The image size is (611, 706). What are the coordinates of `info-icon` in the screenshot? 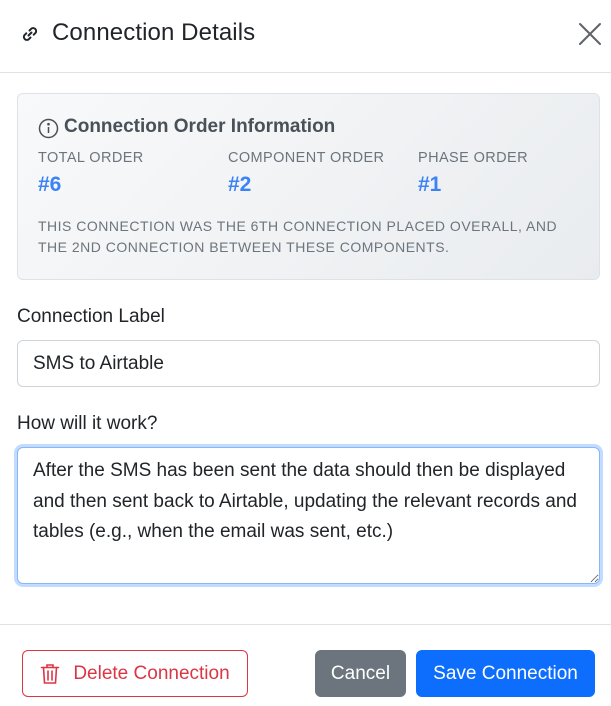 It's located at (48, 128).